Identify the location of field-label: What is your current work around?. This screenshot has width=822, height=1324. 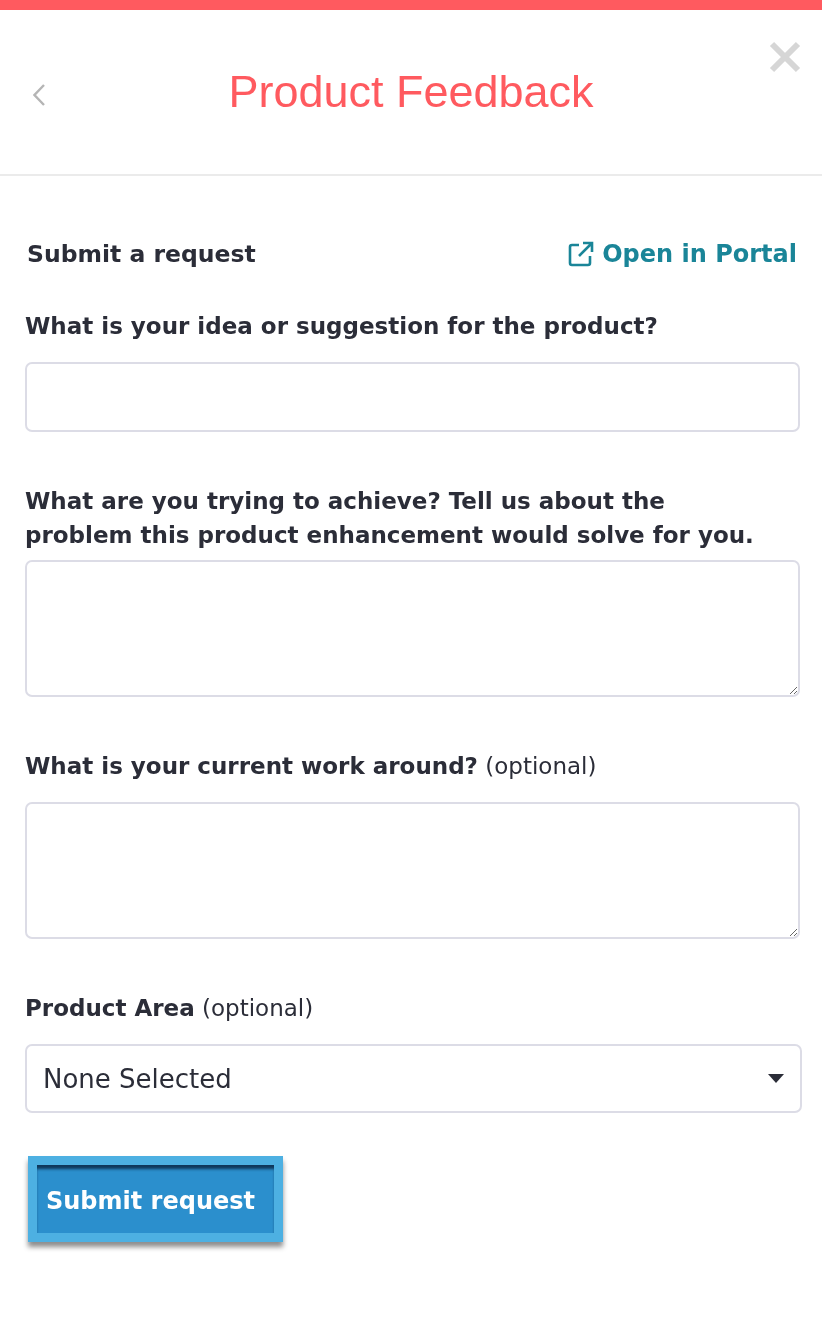
(251, 766).